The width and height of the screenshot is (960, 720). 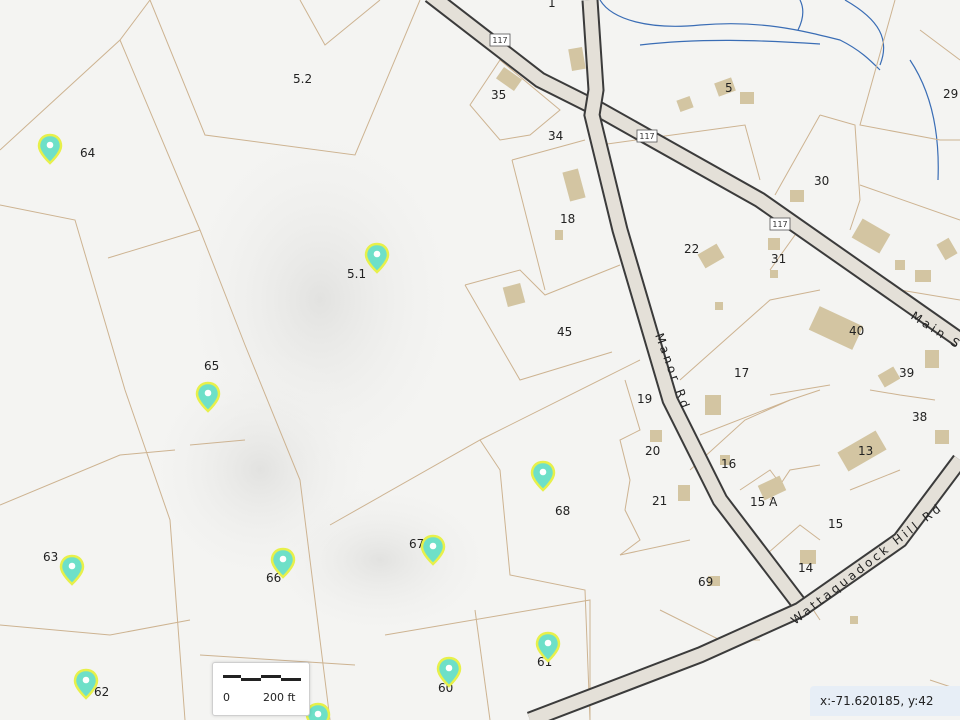 I want to click on scale-zero-label: 0, so click(x=226, y=697).